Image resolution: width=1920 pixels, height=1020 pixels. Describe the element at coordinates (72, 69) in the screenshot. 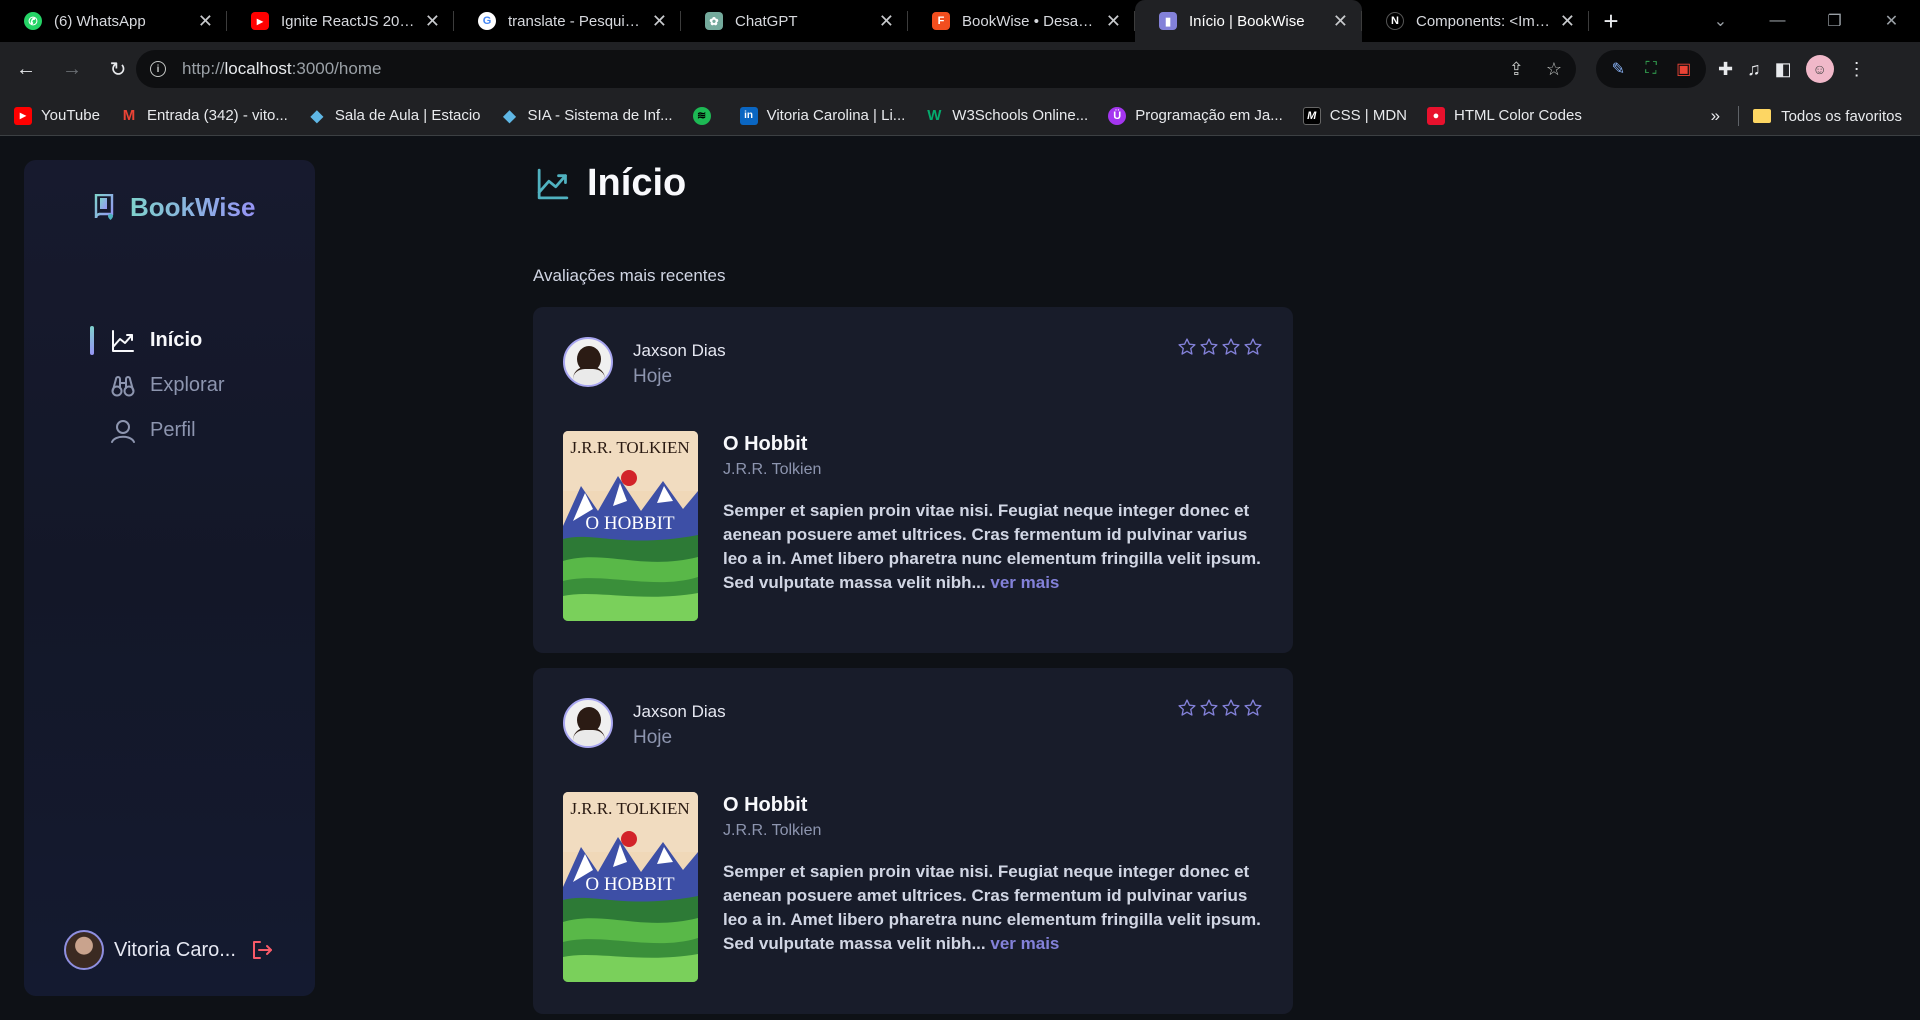

I see `forward-button: →` at that location.